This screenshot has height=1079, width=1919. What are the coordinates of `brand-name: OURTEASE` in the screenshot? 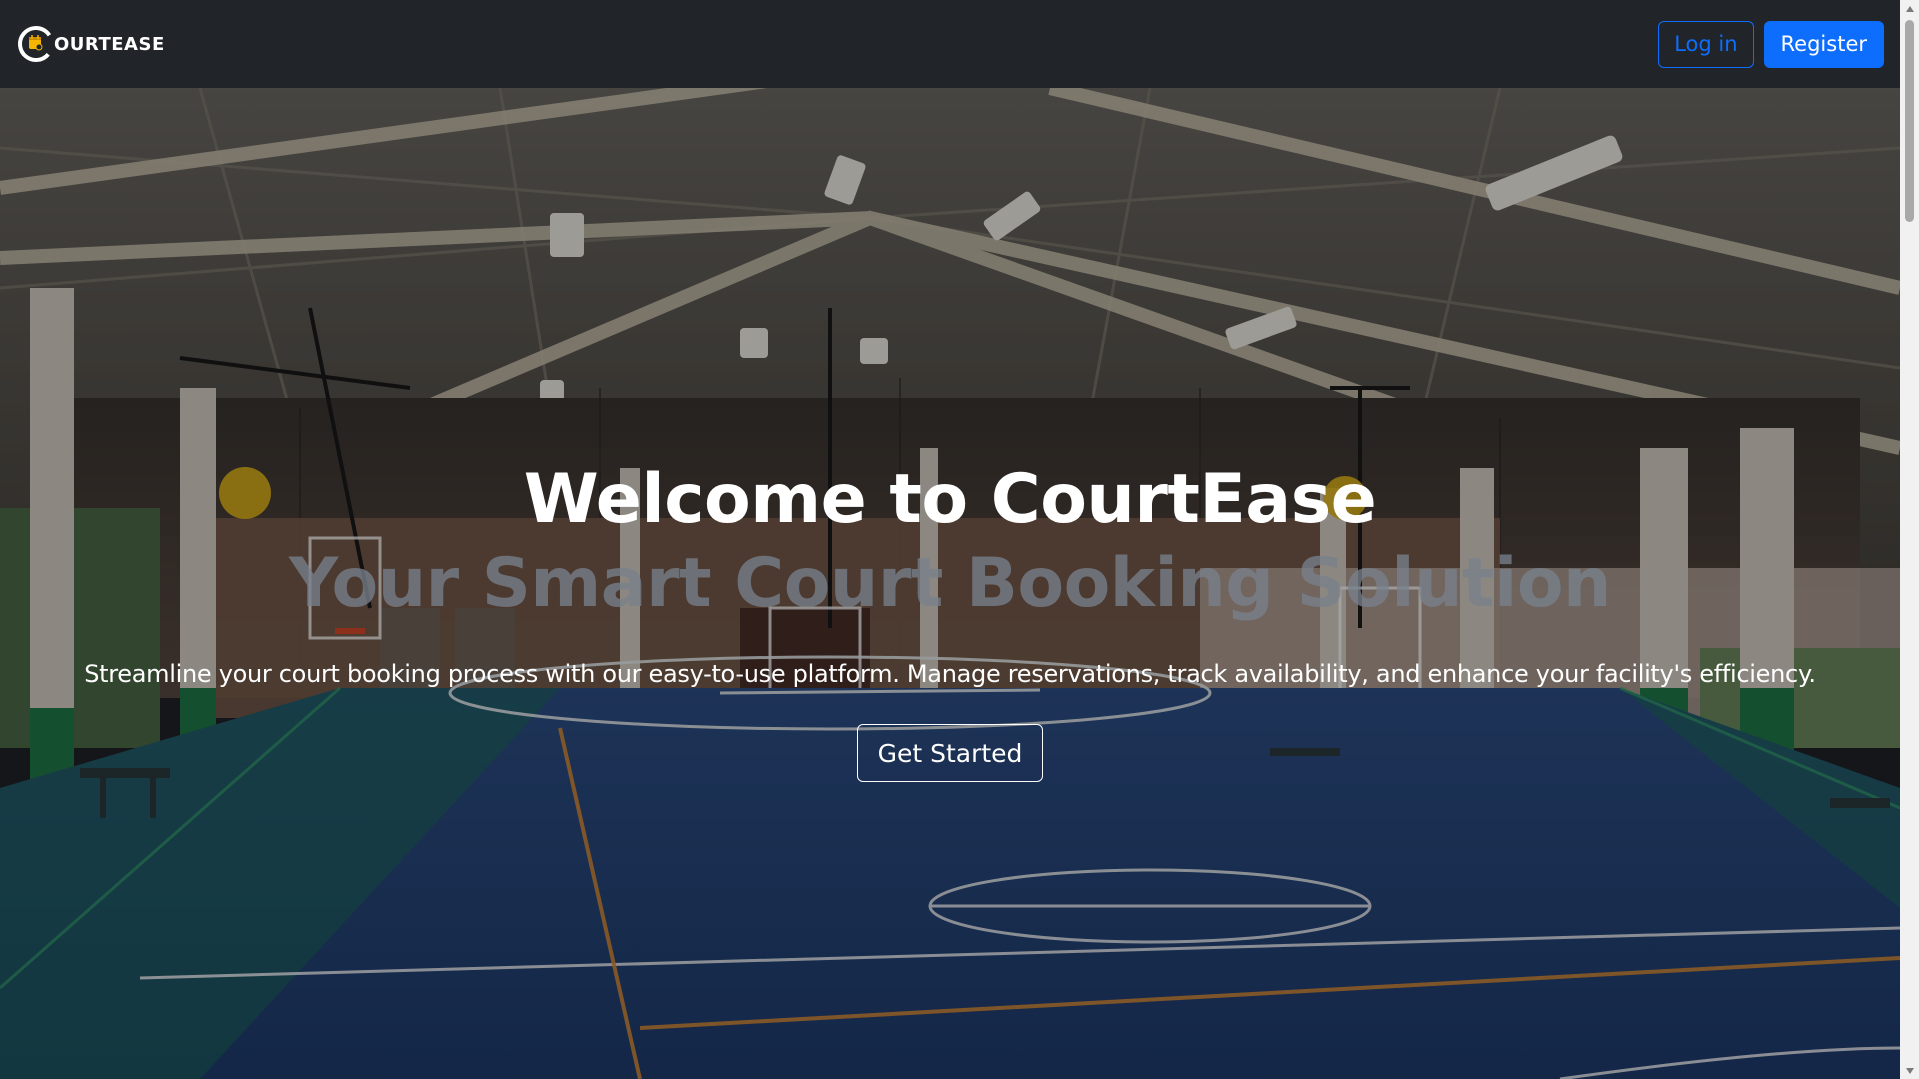 It's located at (109, 44).